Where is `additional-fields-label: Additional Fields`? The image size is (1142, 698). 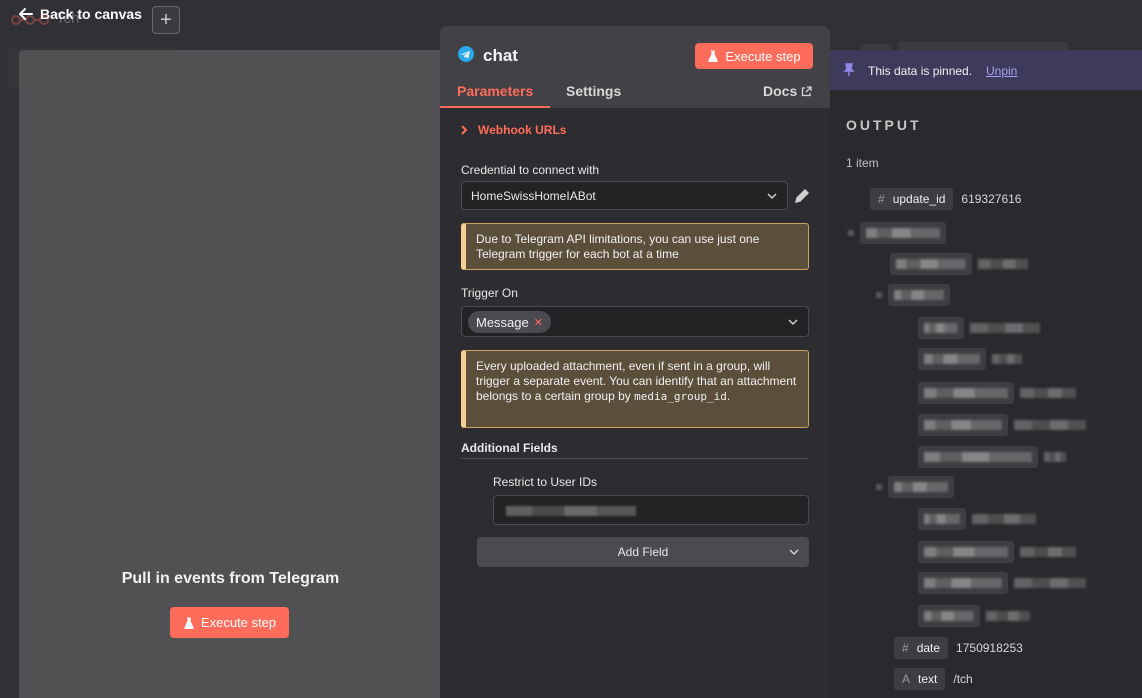
additional-fields-label: Additional Fields is located at coordinates (509, 448).